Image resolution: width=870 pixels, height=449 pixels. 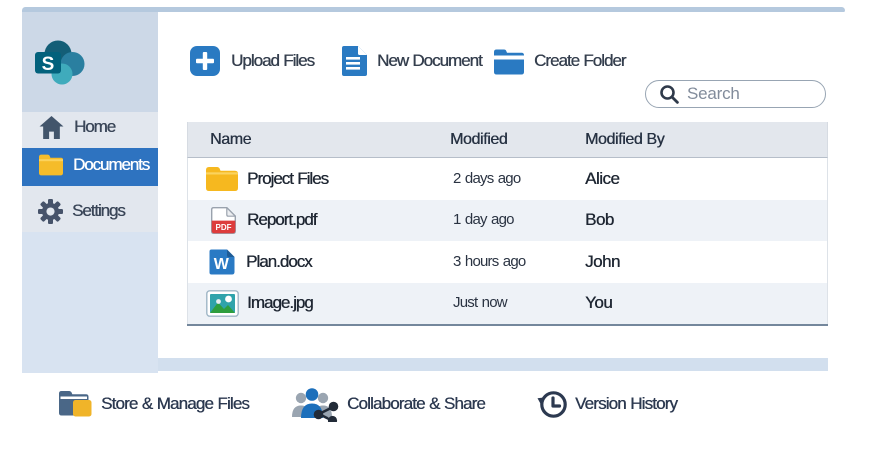 I want to click on svg-text: W, so click(x=222, y=264).